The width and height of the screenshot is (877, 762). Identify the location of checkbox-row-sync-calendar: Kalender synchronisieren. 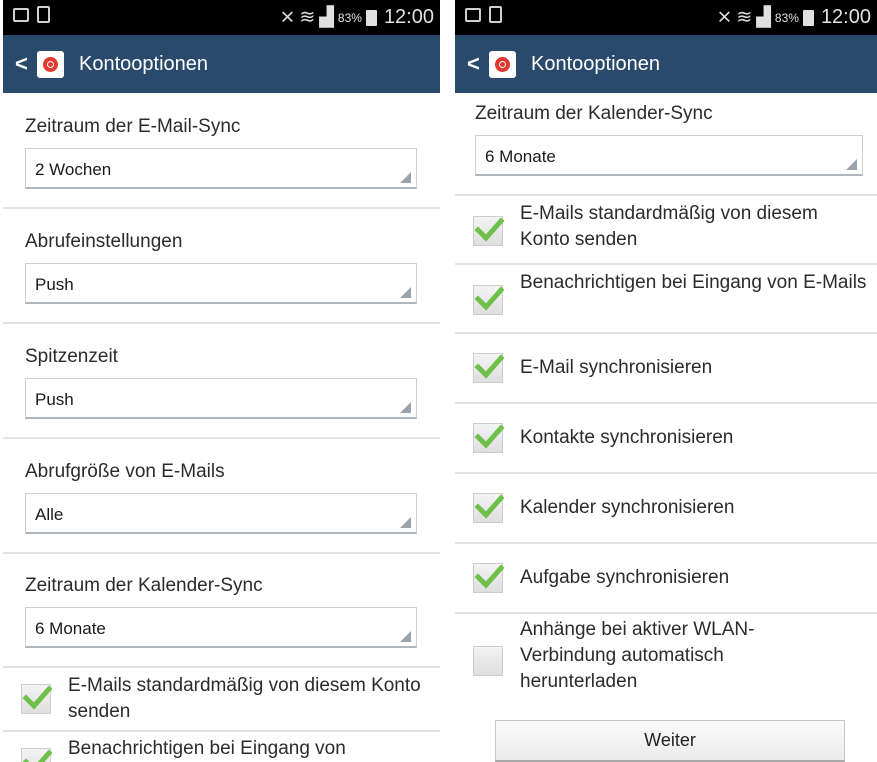
(666, 508).